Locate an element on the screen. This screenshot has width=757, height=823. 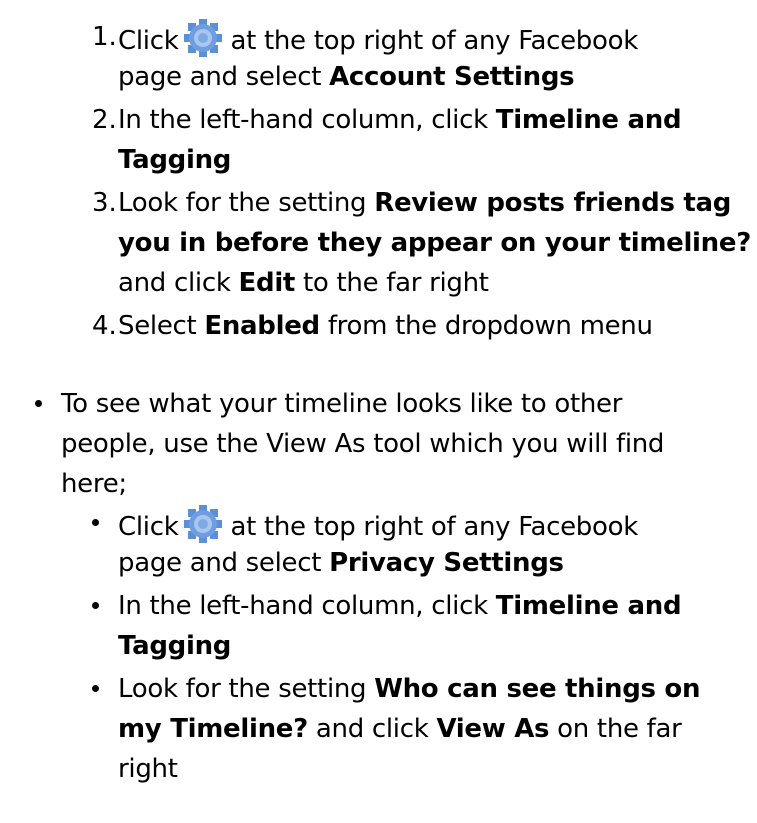
sub-item-bold-text: Tagging is located at coordinates (175, 646).